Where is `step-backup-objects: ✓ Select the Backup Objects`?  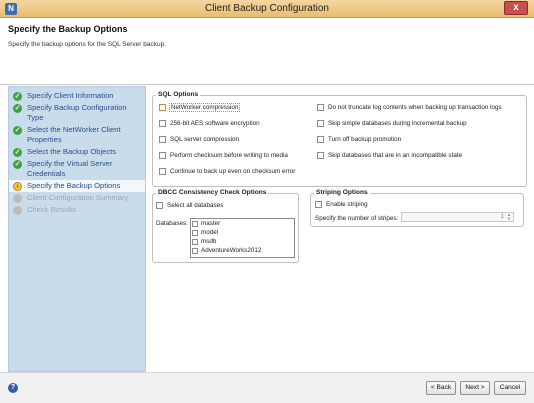
step-backup-objects: ✓ Select the Backup Objects is located at coordinates (77, 152).